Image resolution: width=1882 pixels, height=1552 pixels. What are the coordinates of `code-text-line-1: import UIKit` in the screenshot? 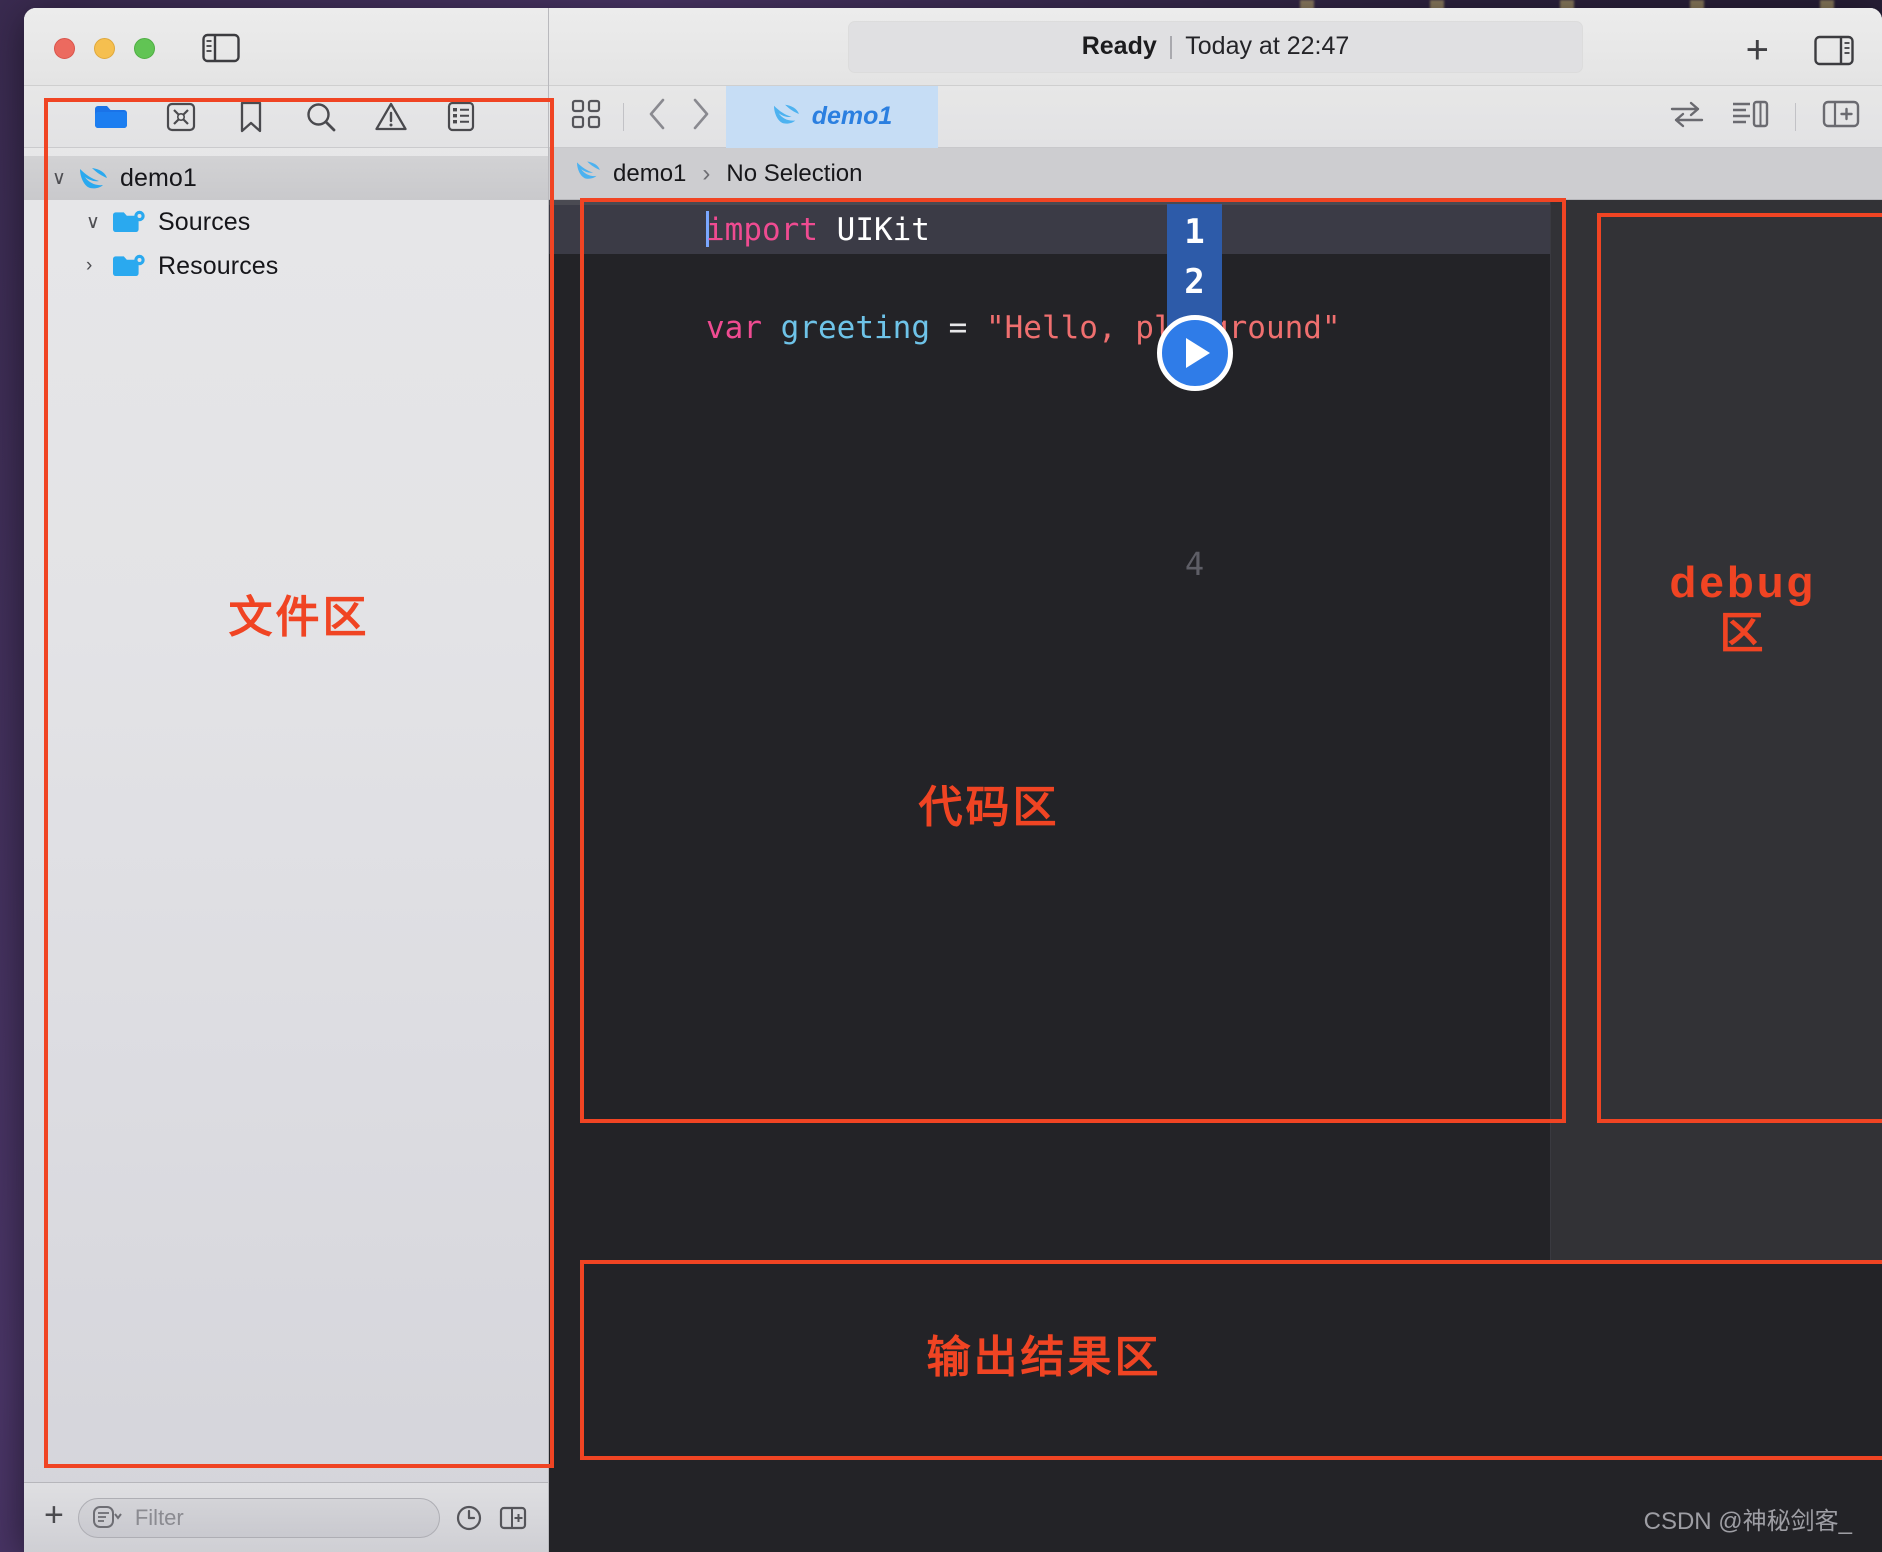 It's located at (818, 229).